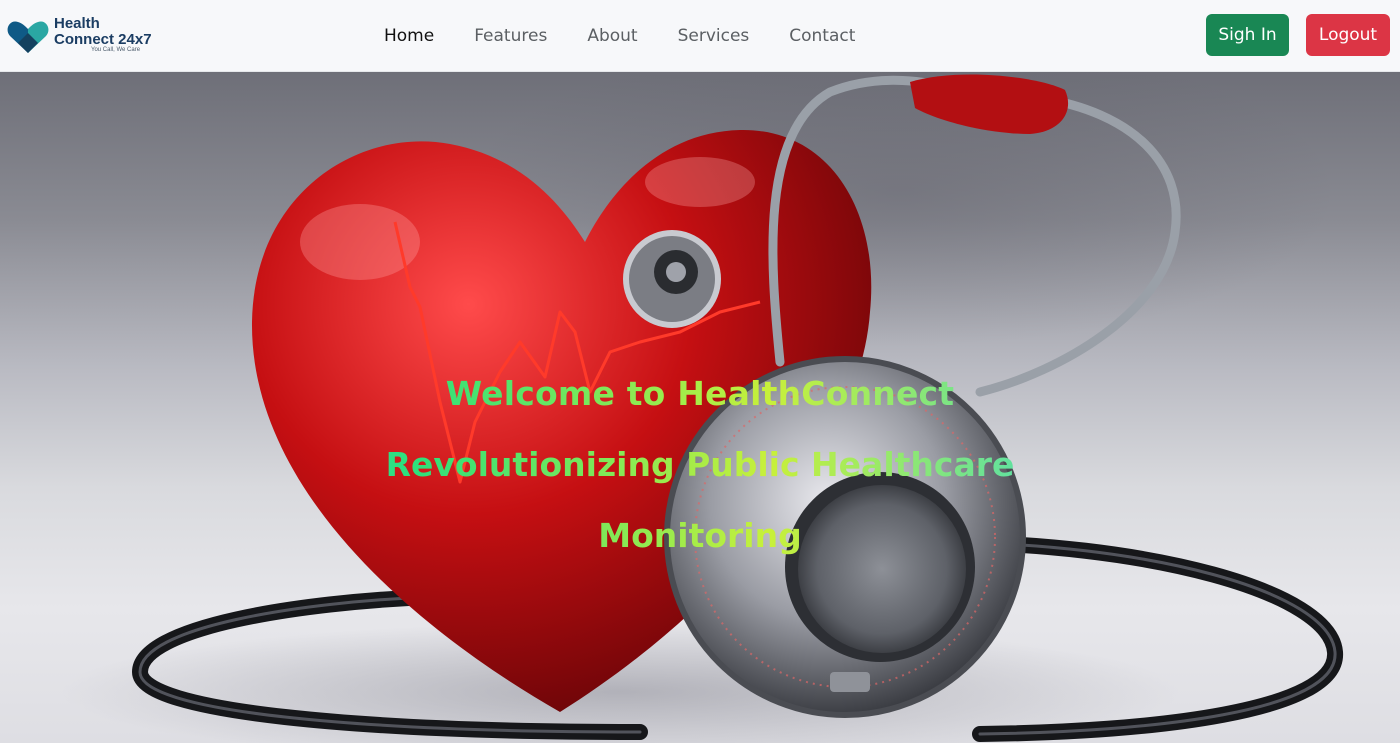  What do you see at coordinates (77, 23) in the screenshot?
I see `brand-name-line1: Health` at bounding box center [77, 23].